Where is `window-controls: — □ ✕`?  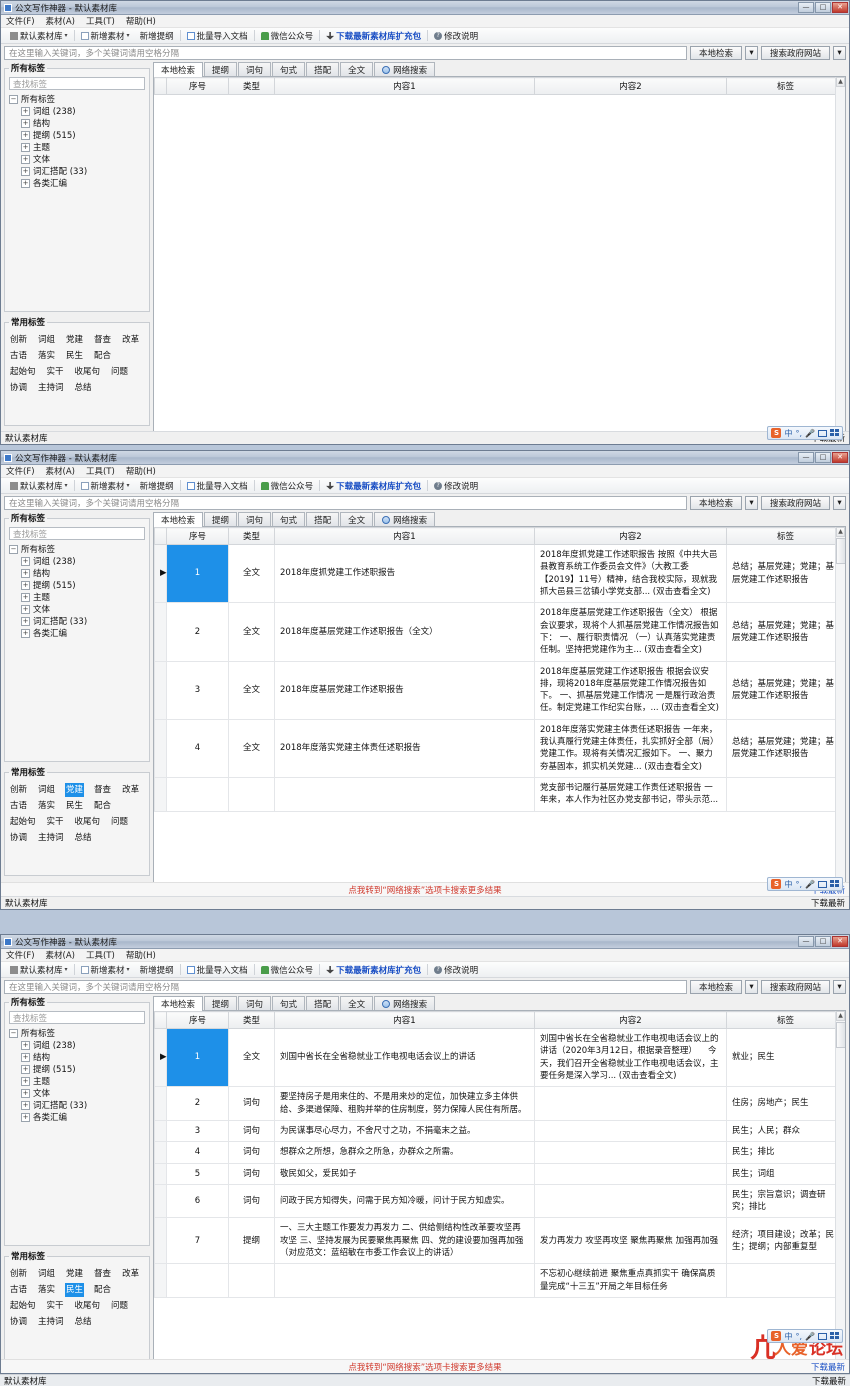
window-controls: — □ ✕ is located at coordinates (823, 941).